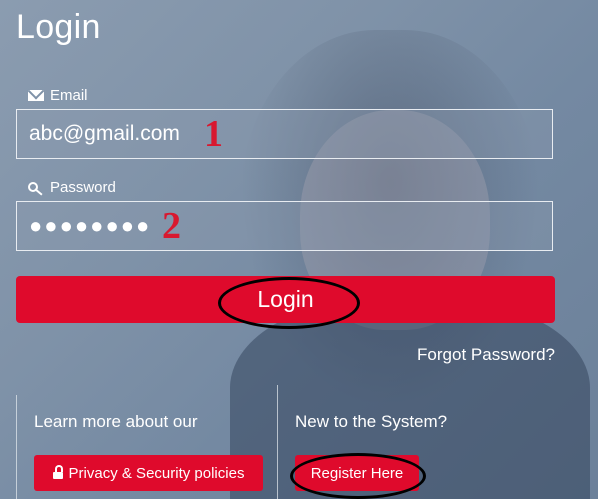  I want to click on login-button-label: Login, so click(285, 299).